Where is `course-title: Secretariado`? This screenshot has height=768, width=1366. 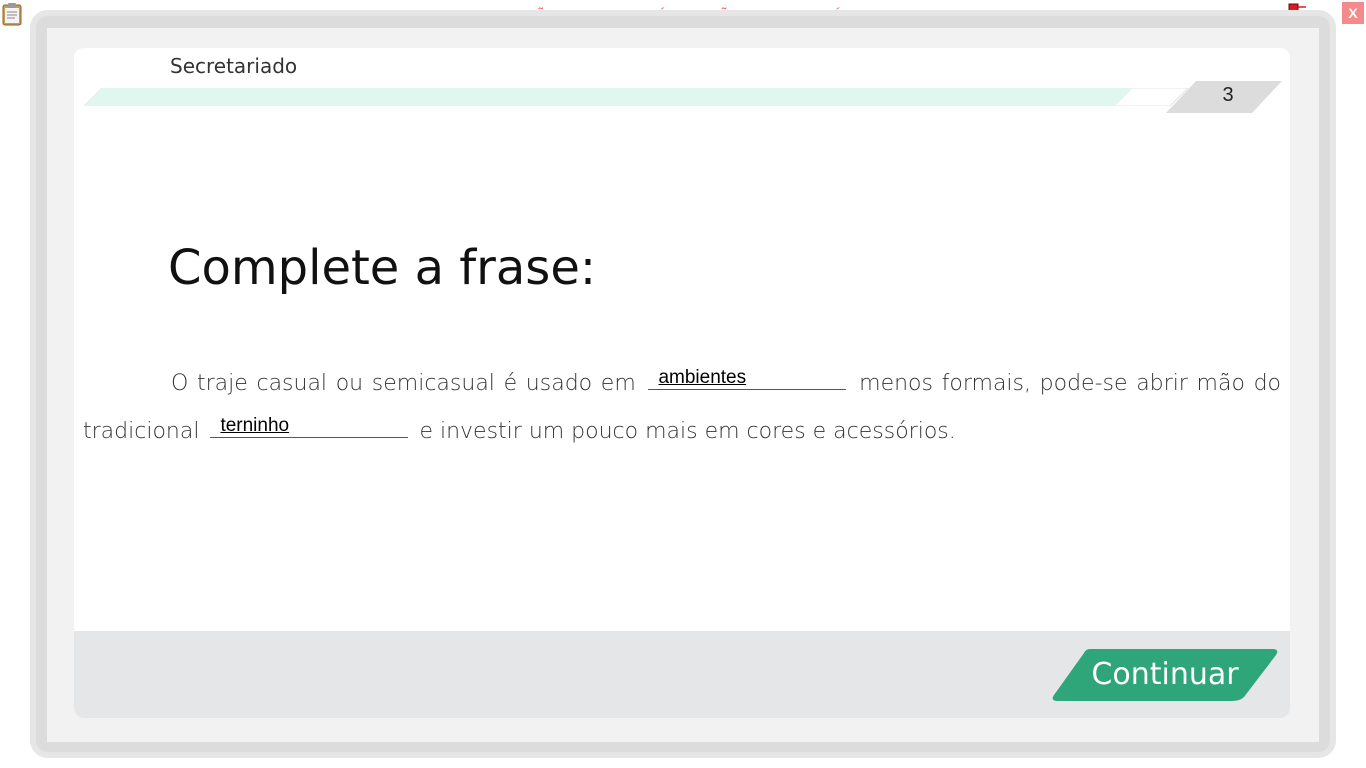
course-title: Secretariado is located at coordinates (234, 66).